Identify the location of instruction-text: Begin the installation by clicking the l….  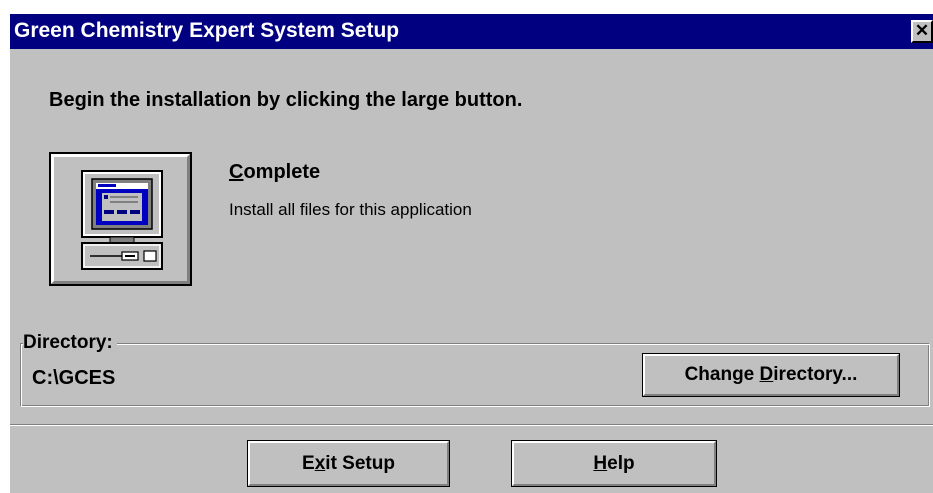
(286, 100).